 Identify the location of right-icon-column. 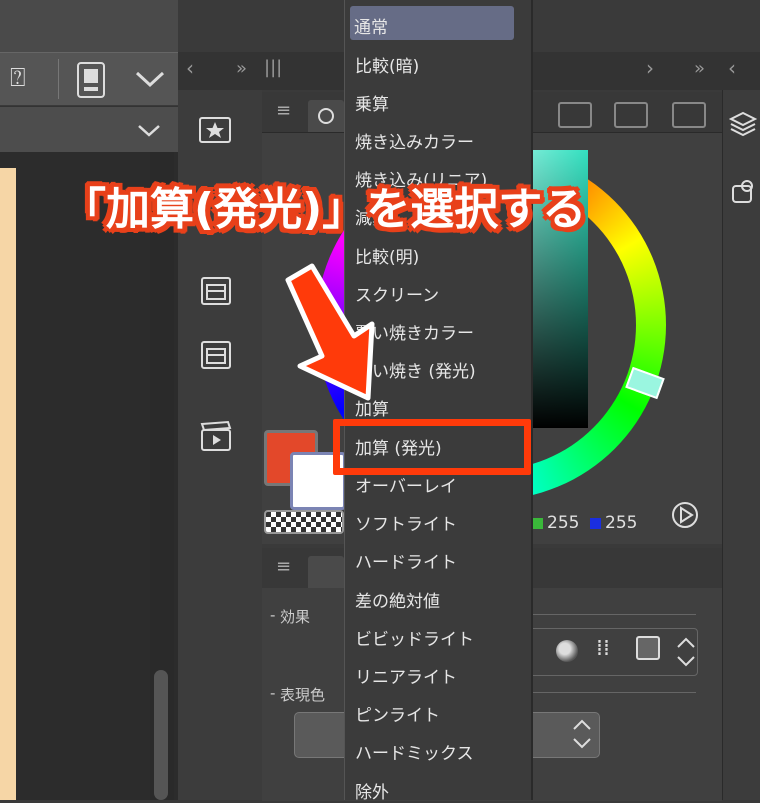
(741, 445).